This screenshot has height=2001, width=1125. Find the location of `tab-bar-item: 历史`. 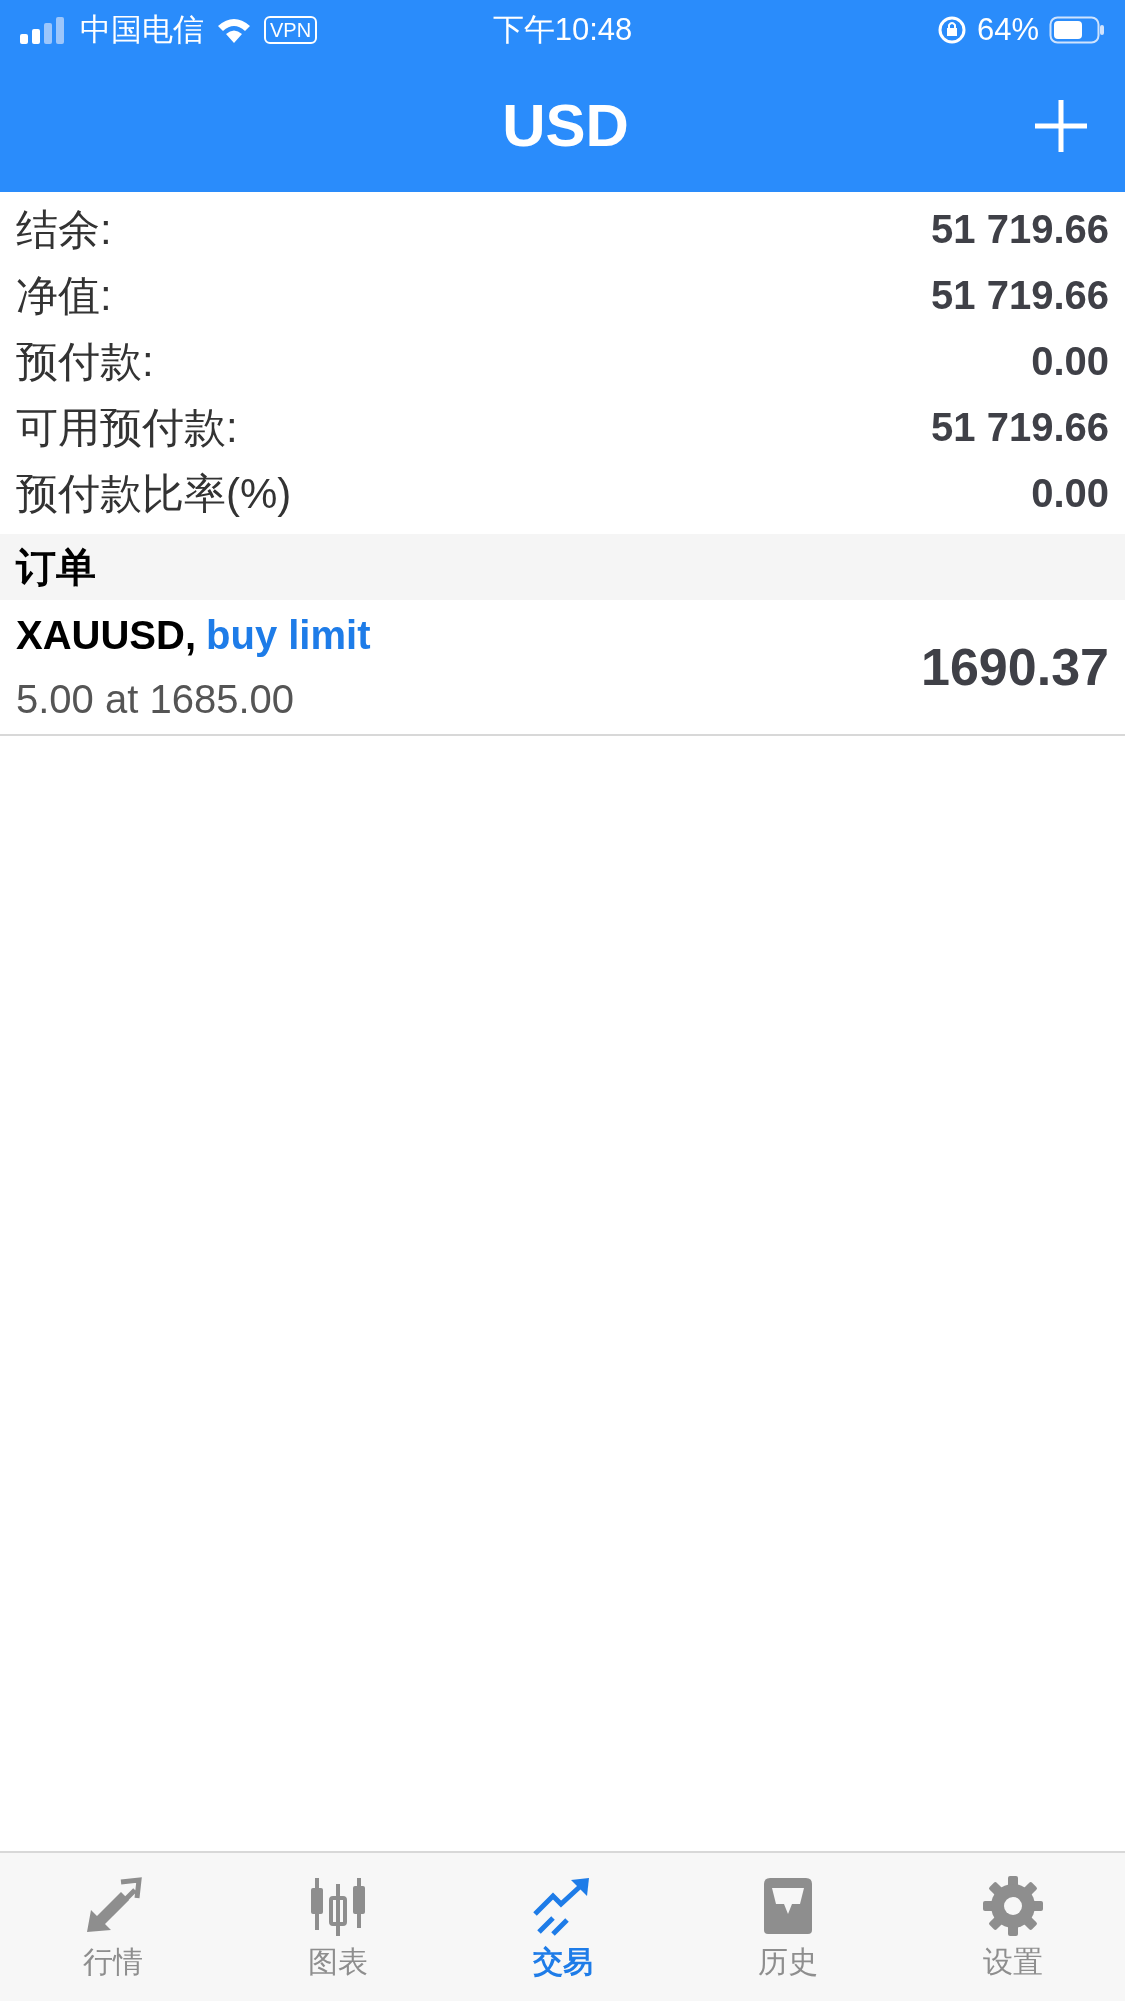

tab-bar-item: 历史 is located at coordinates (787, 1927).